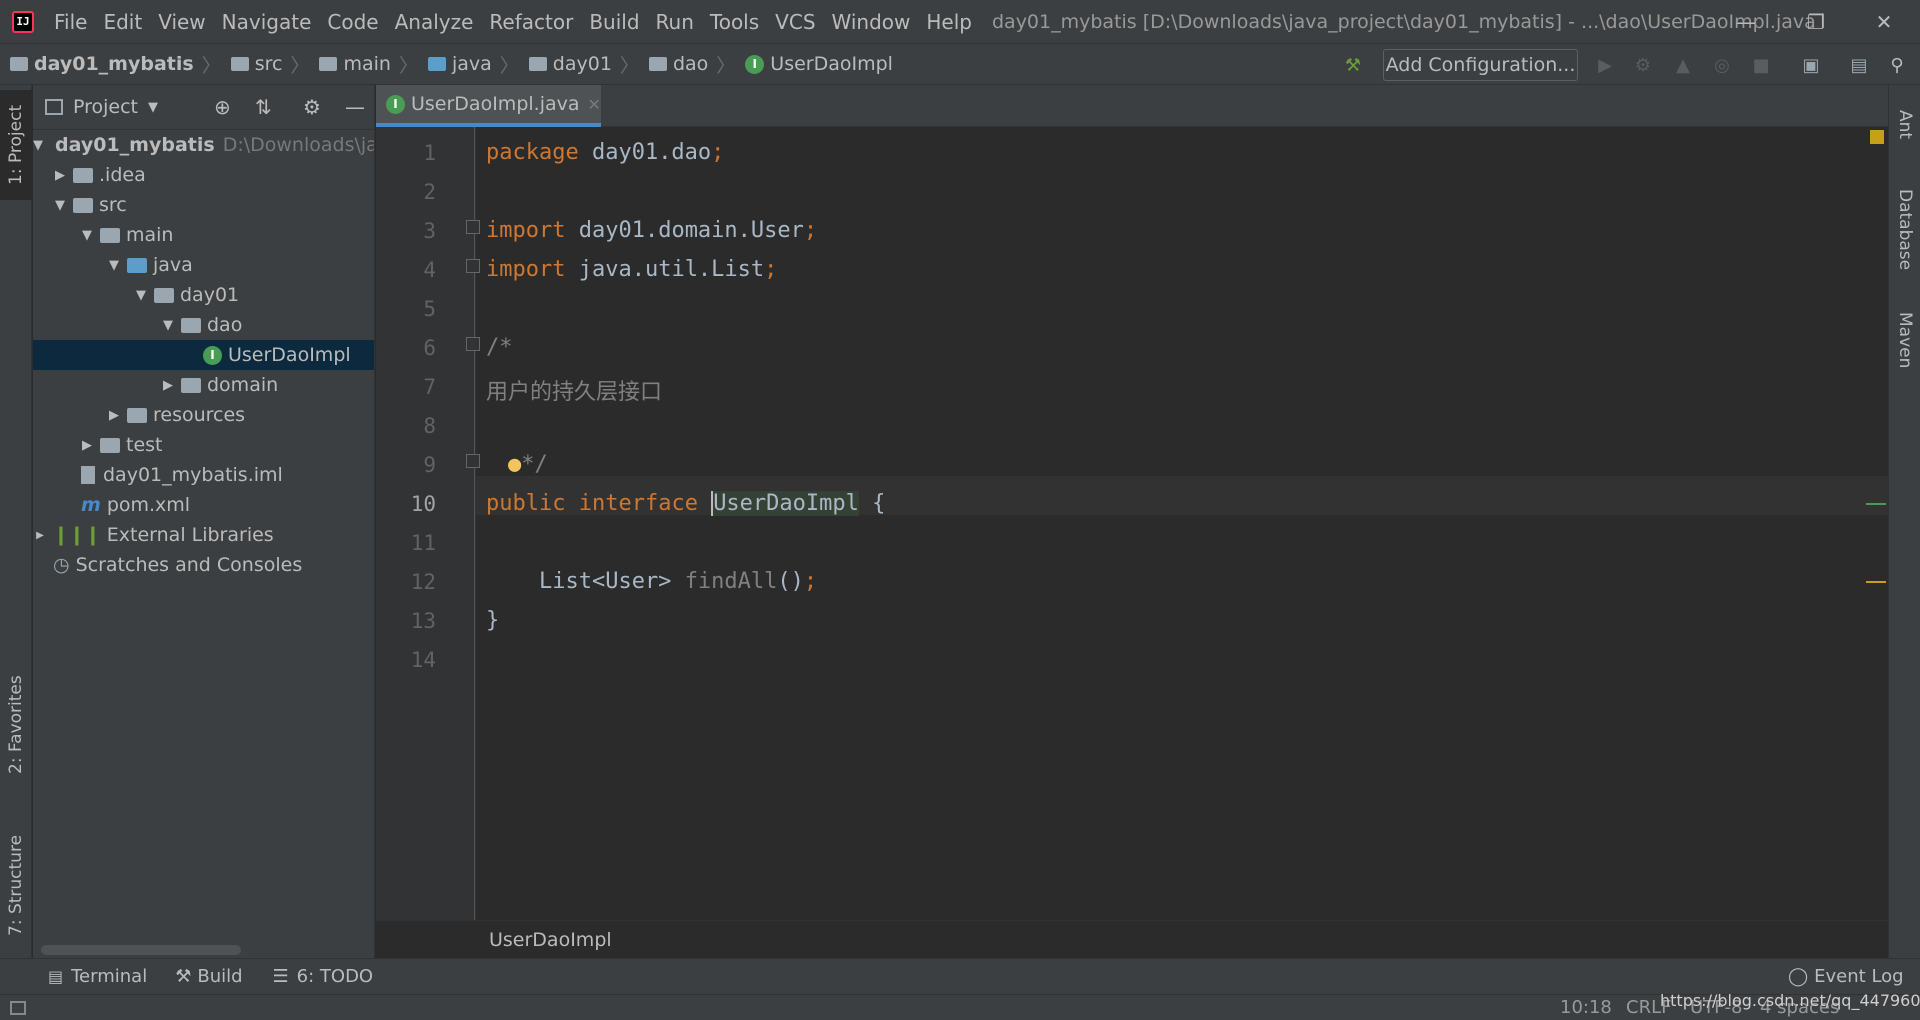  I want to click on code-line-10: public interface UserDaoImpl {, so click(685, 503).